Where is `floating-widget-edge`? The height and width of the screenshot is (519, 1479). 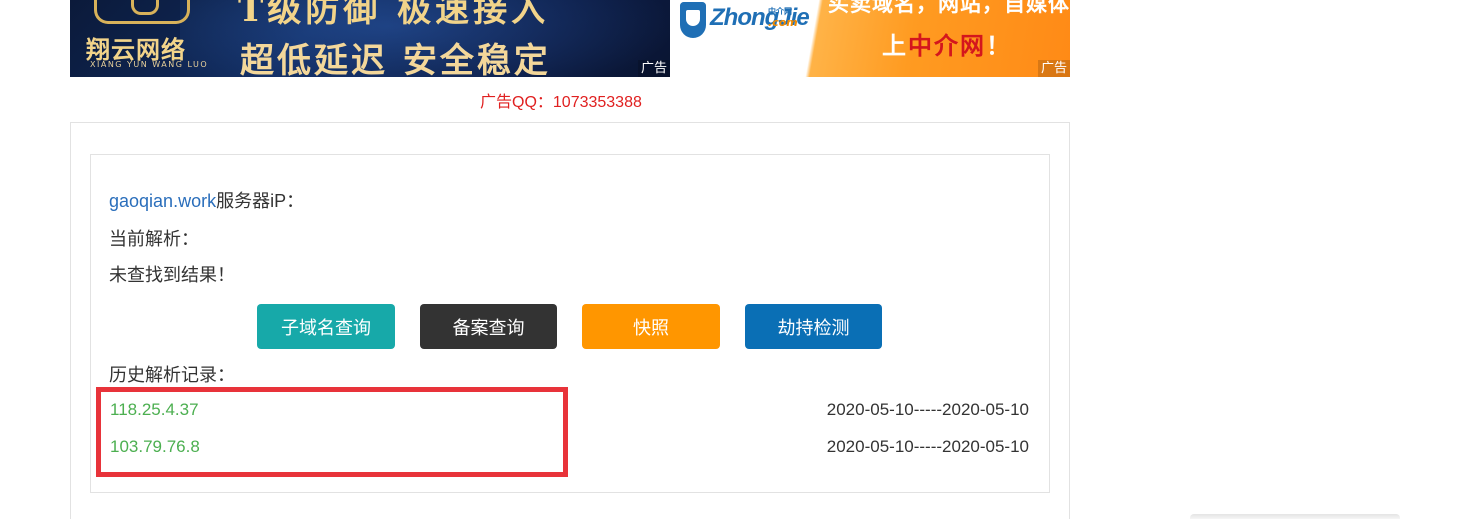 floating-widget-edge is located at coordinates (1295, 516).